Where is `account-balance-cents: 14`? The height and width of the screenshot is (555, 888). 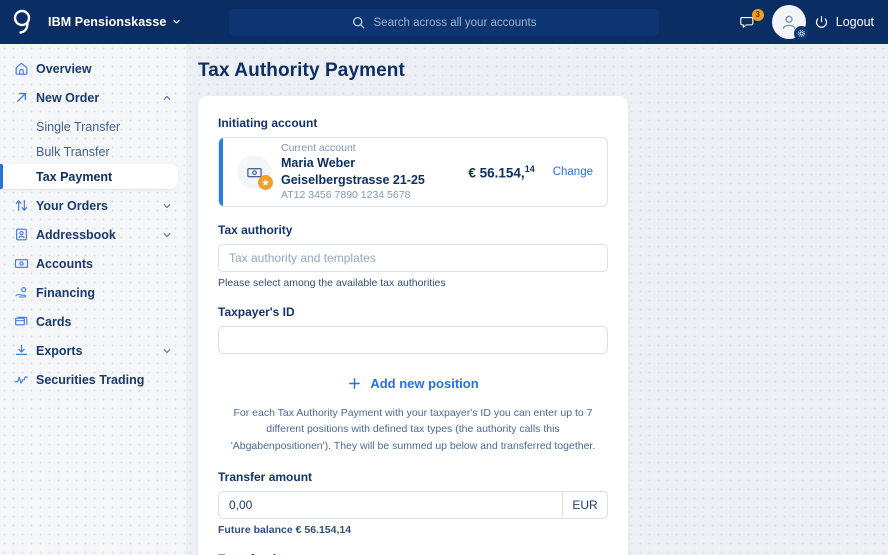
account-balance-cents: 14 is located at coordinates (529, 168).